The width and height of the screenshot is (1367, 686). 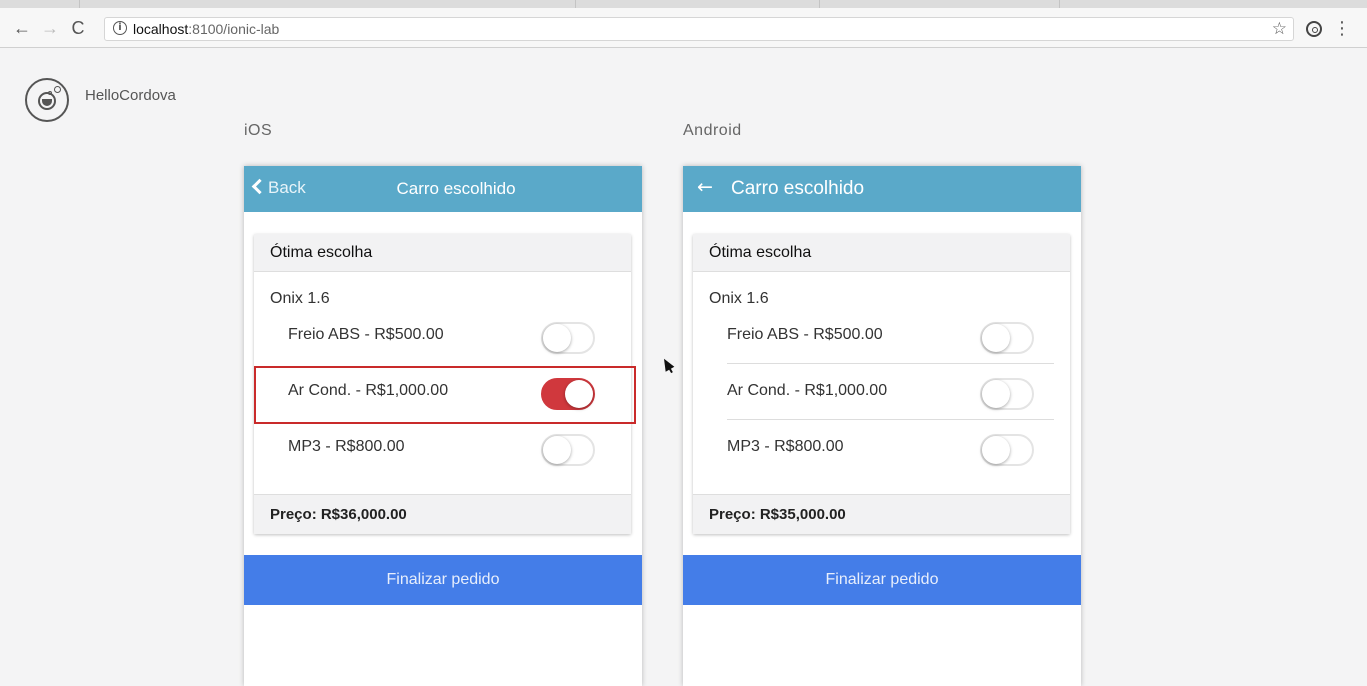 I want to click on reload-icon: C, so click(x=78, y=28).